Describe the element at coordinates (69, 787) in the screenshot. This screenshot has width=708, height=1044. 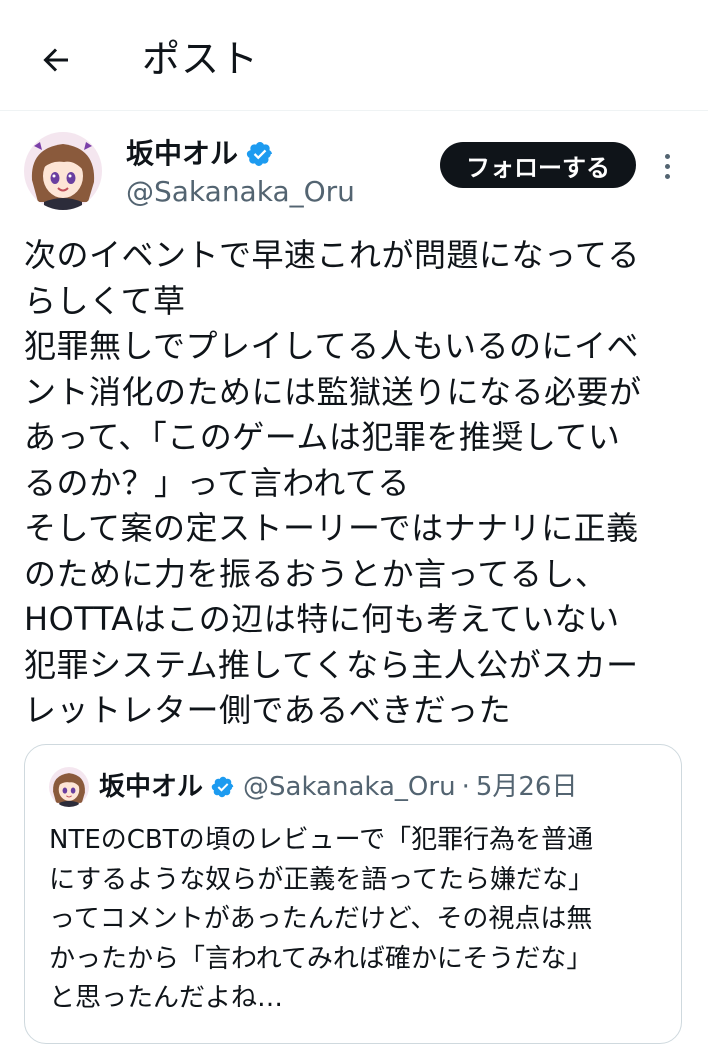
I see `quote-avatar` at that location.